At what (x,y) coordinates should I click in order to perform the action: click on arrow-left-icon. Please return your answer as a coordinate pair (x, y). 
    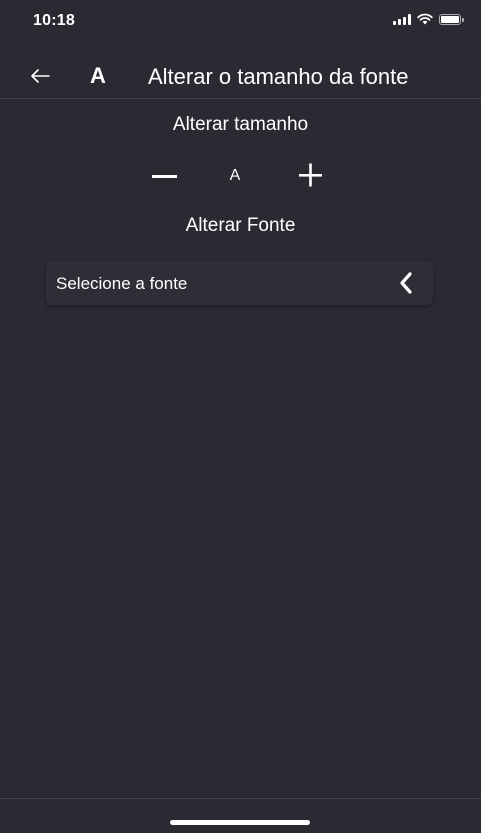
    Looking at the image, I should click on (40, 76).